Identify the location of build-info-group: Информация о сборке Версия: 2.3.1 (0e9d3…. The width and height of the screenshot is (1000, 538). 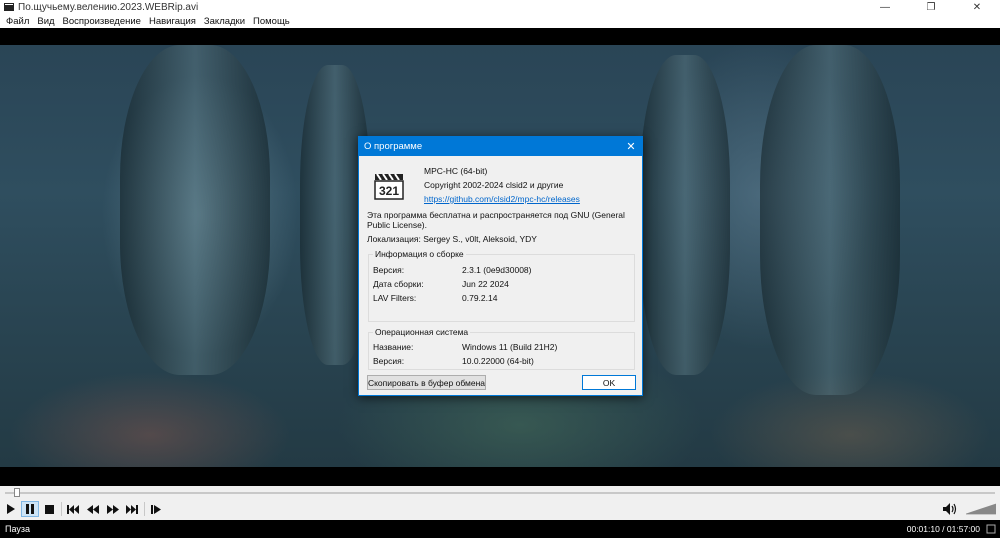
(501, 285).